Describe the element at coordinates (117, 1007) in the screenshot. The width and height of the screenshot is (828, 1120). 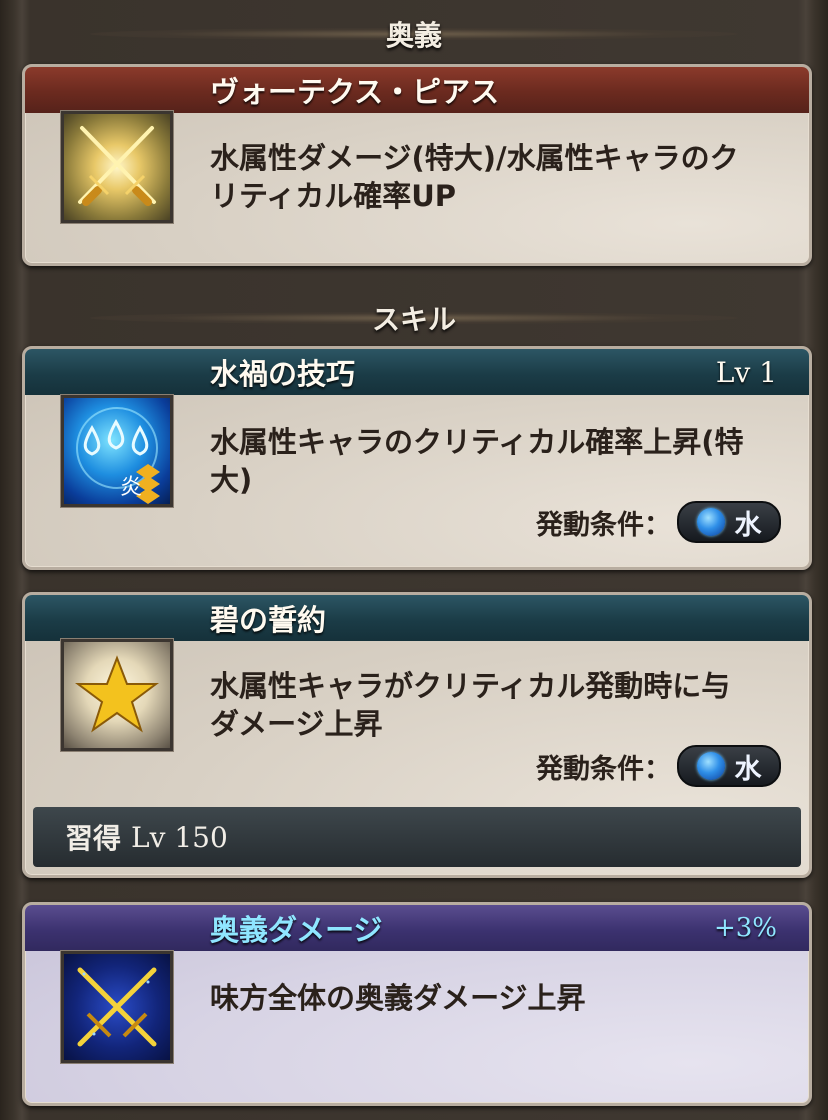
I see `crossed-swords-blue-icon` at that location.